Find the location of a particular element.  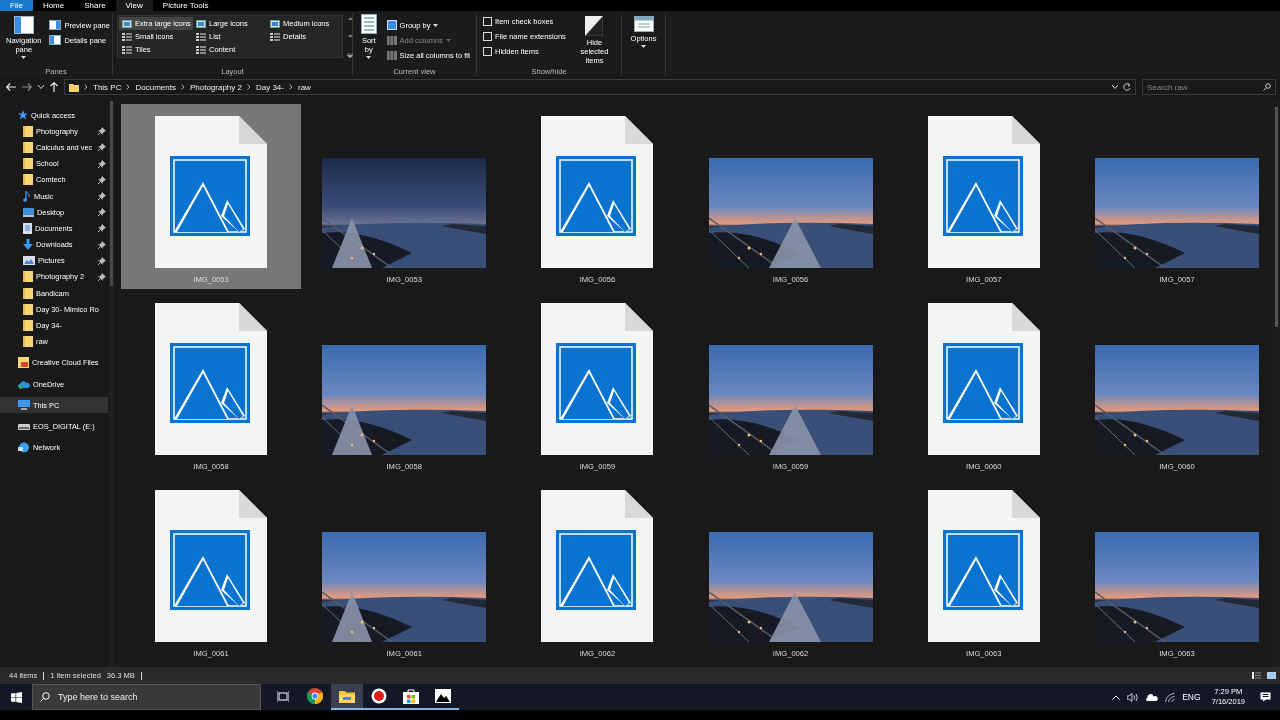

downloads-icon is located at coordinates (28, 245).